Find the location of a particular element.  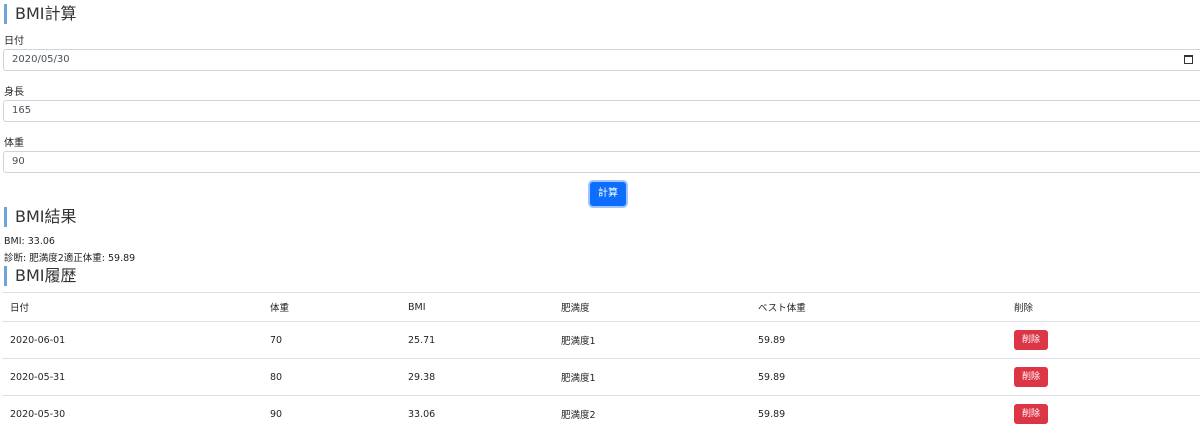

bmi-result-title: BMI結果 is located at coordinates (40, 217).